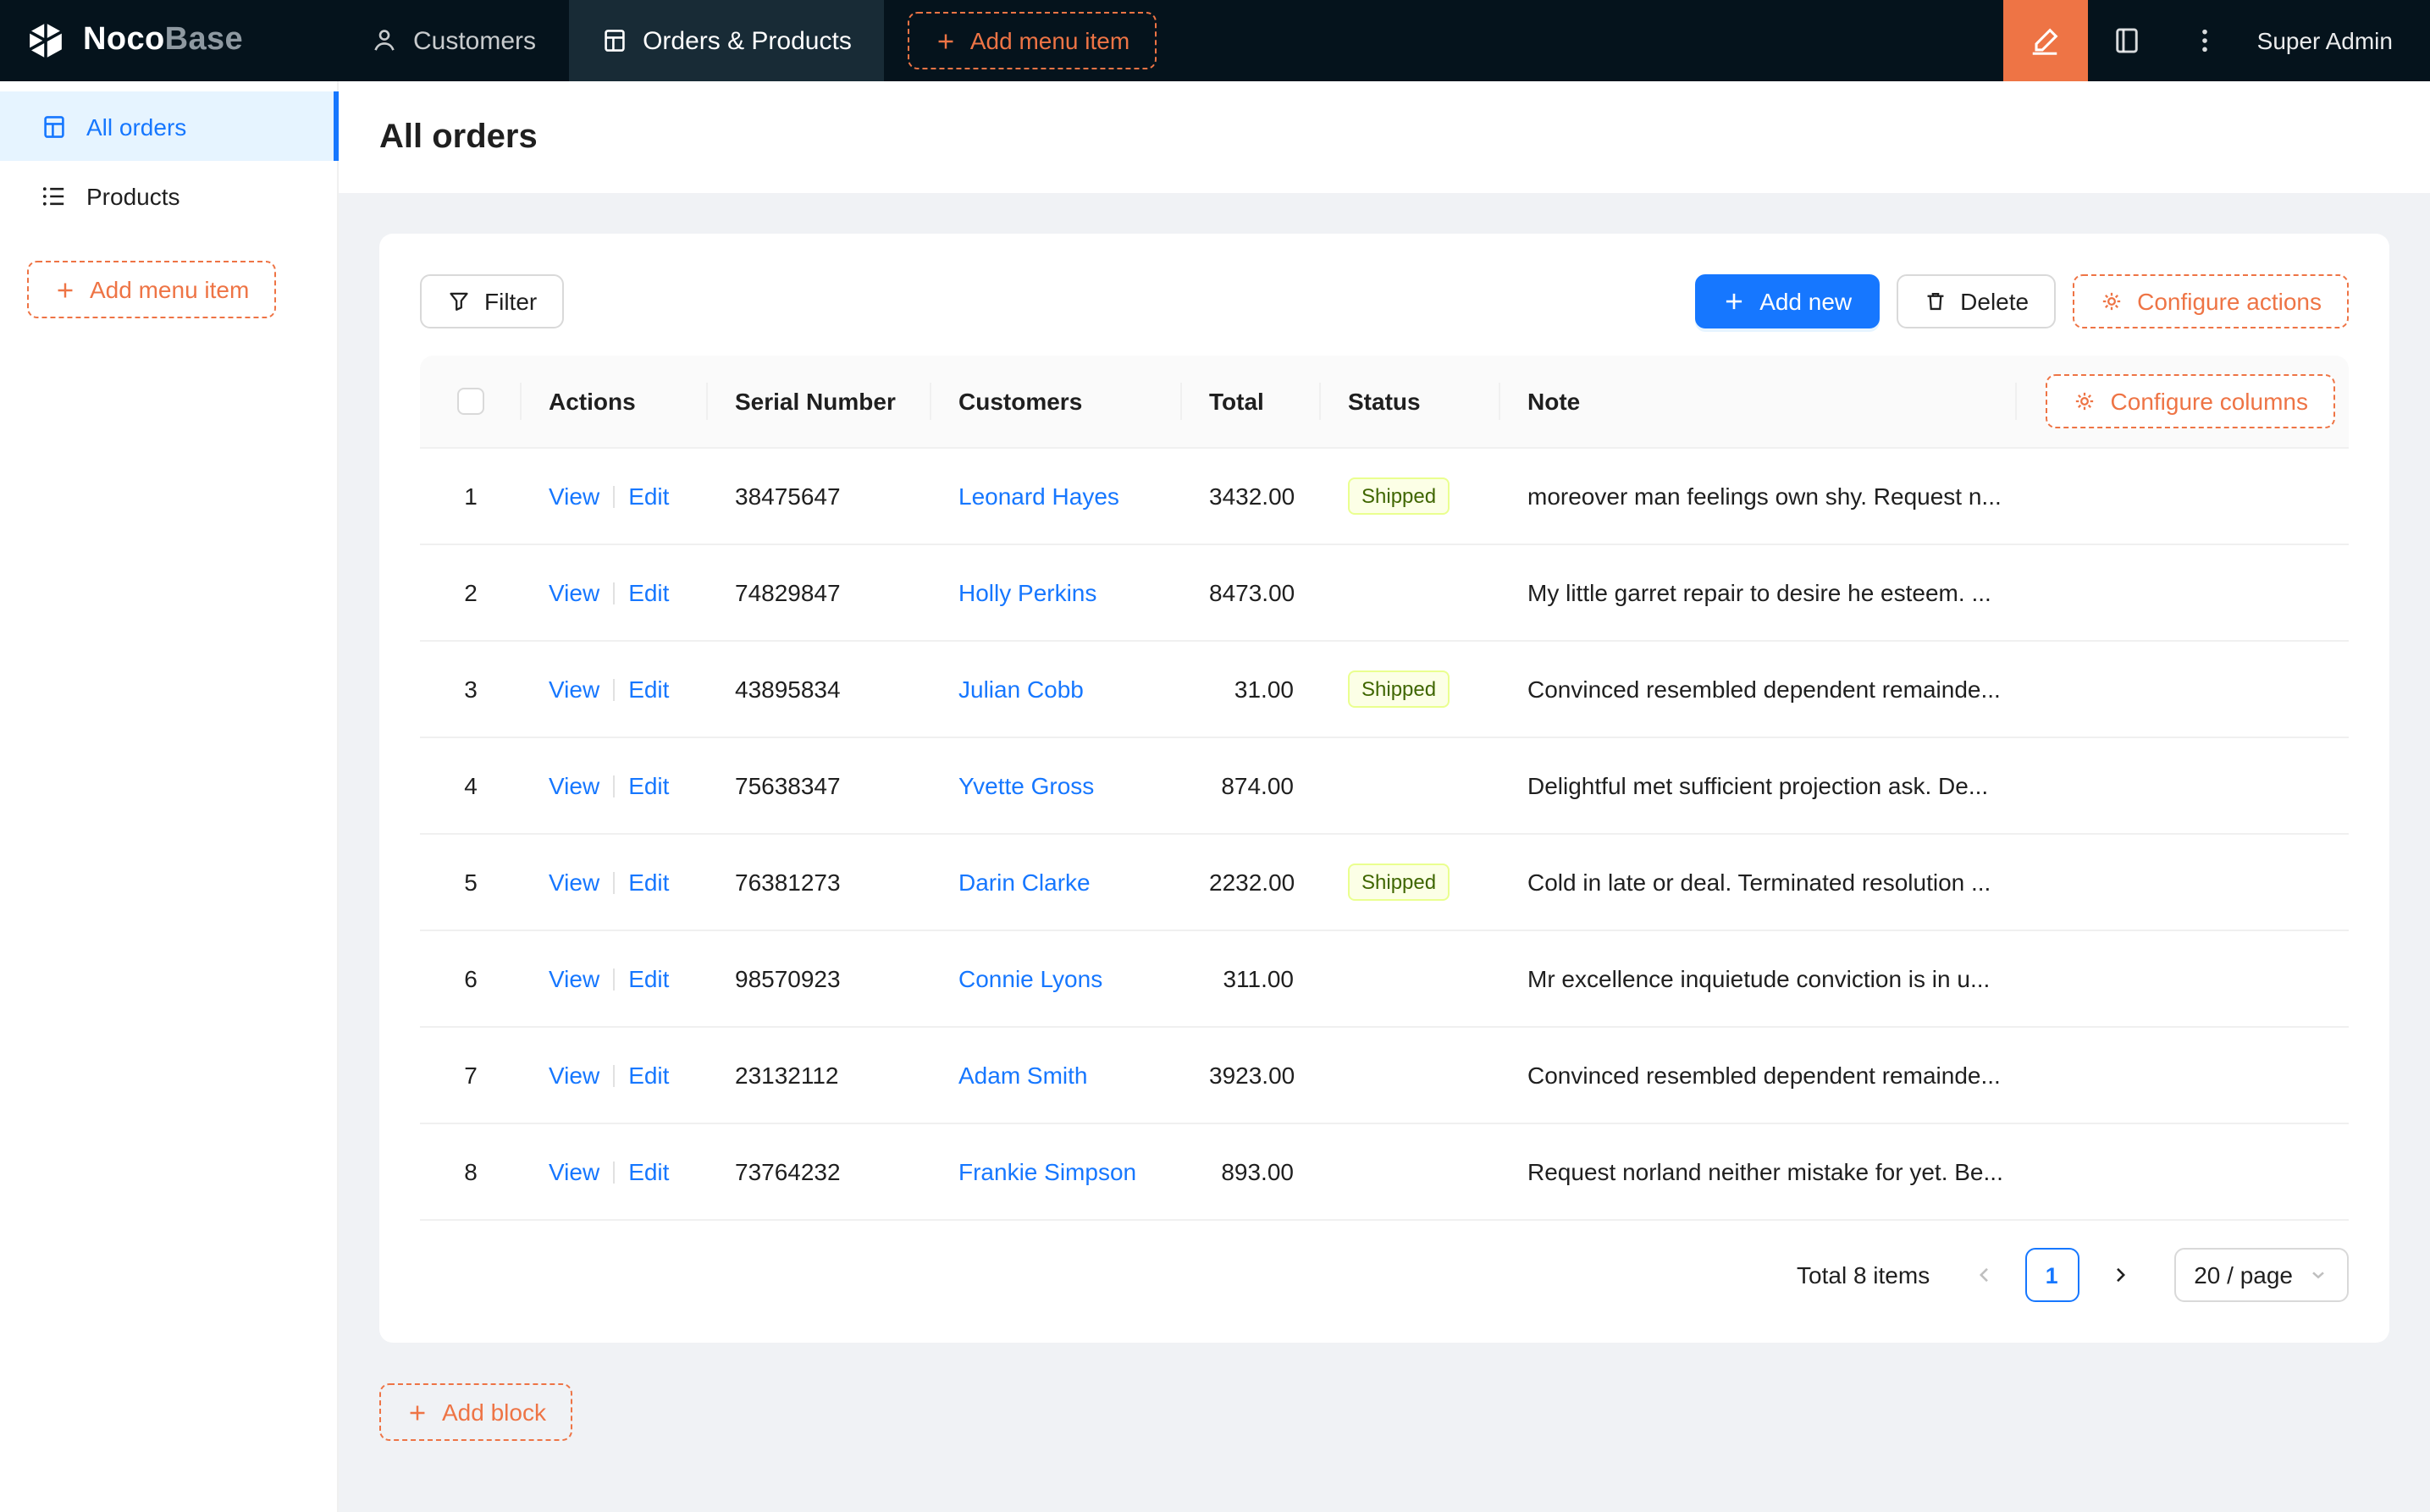  I want to click on logo: NocoBase, so click(170, 40).